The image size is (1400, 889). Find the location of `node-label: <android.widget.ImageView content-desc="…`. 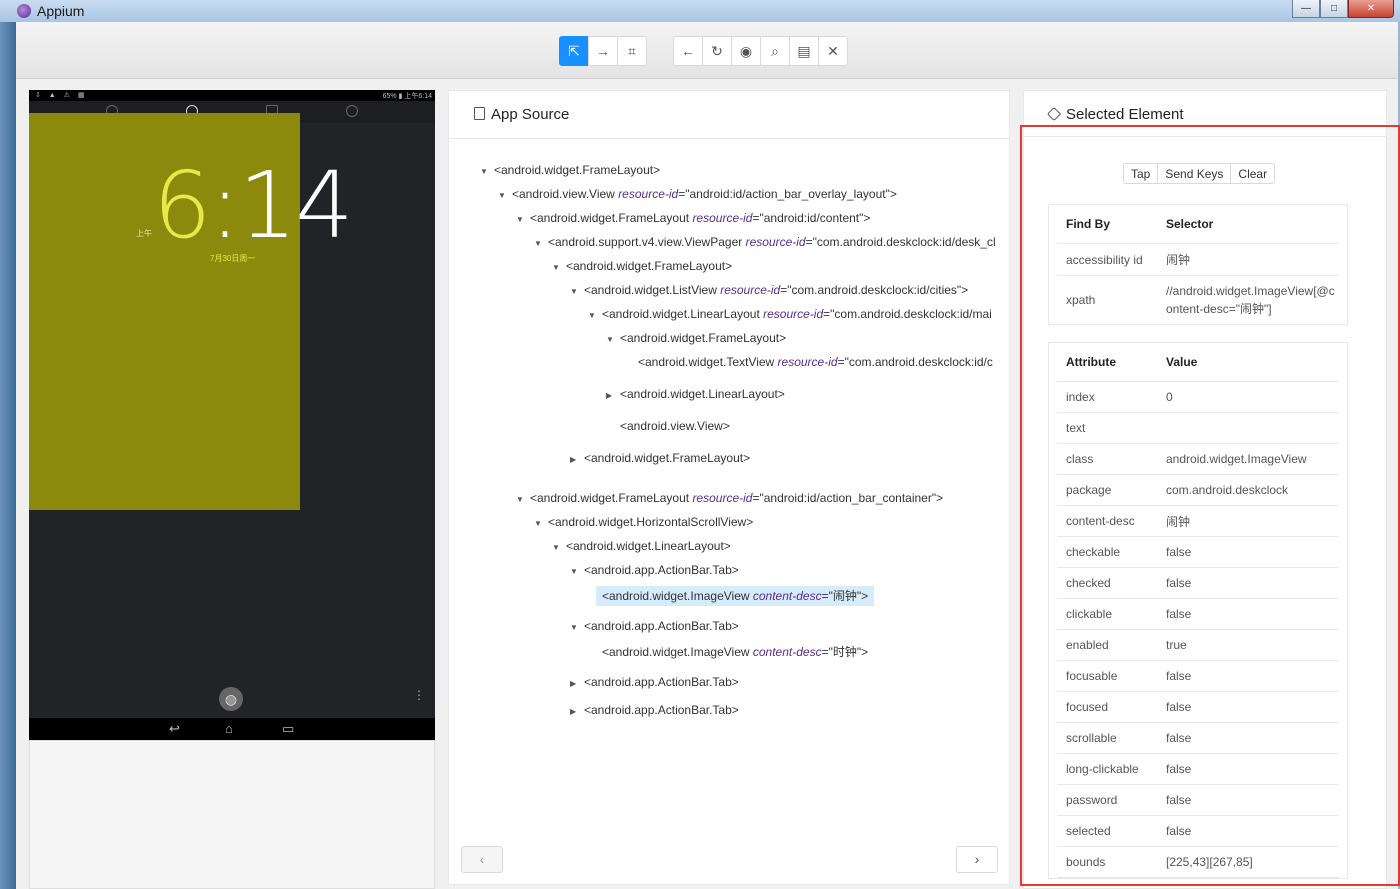

node-label: <android.widget.ImageView content-desc="… is located at coordinates (735, 652).